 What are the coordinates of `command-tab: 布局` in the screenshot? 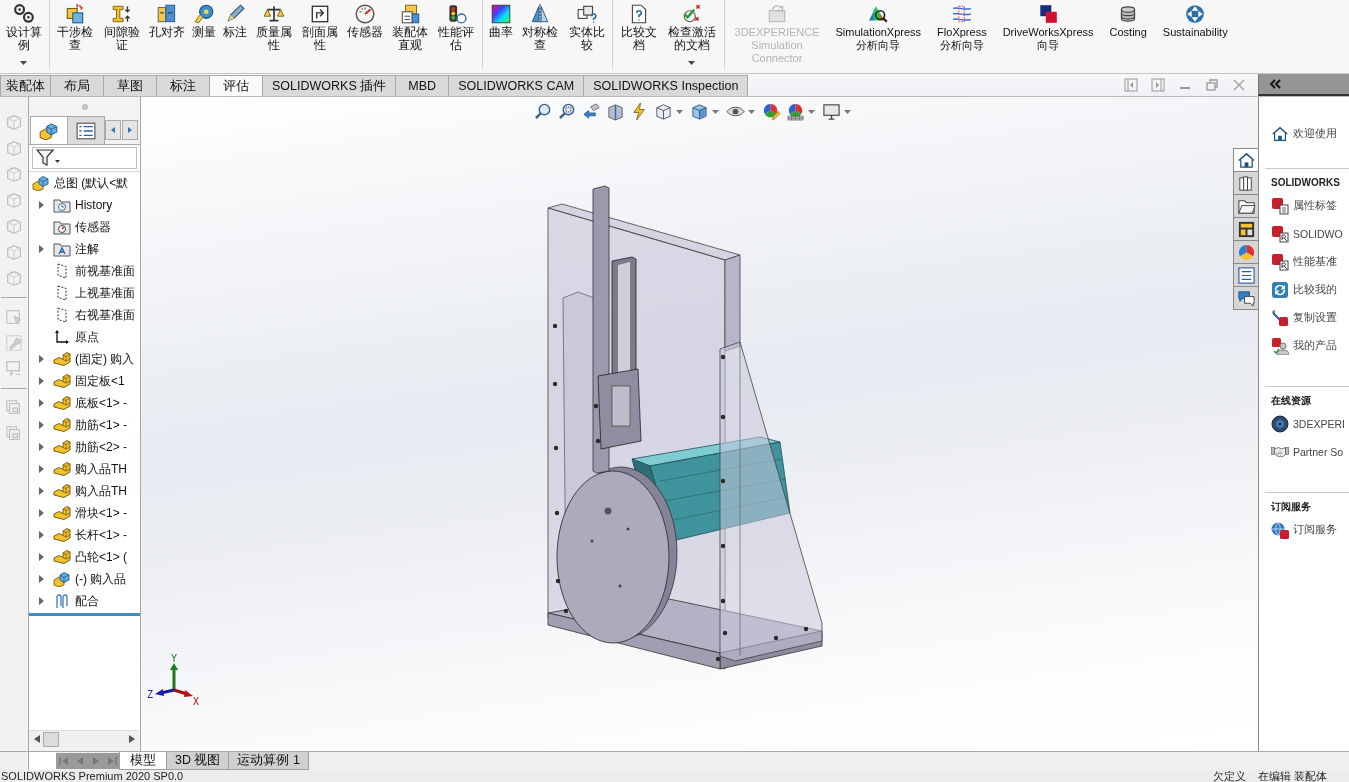 It's located at (77, 85).